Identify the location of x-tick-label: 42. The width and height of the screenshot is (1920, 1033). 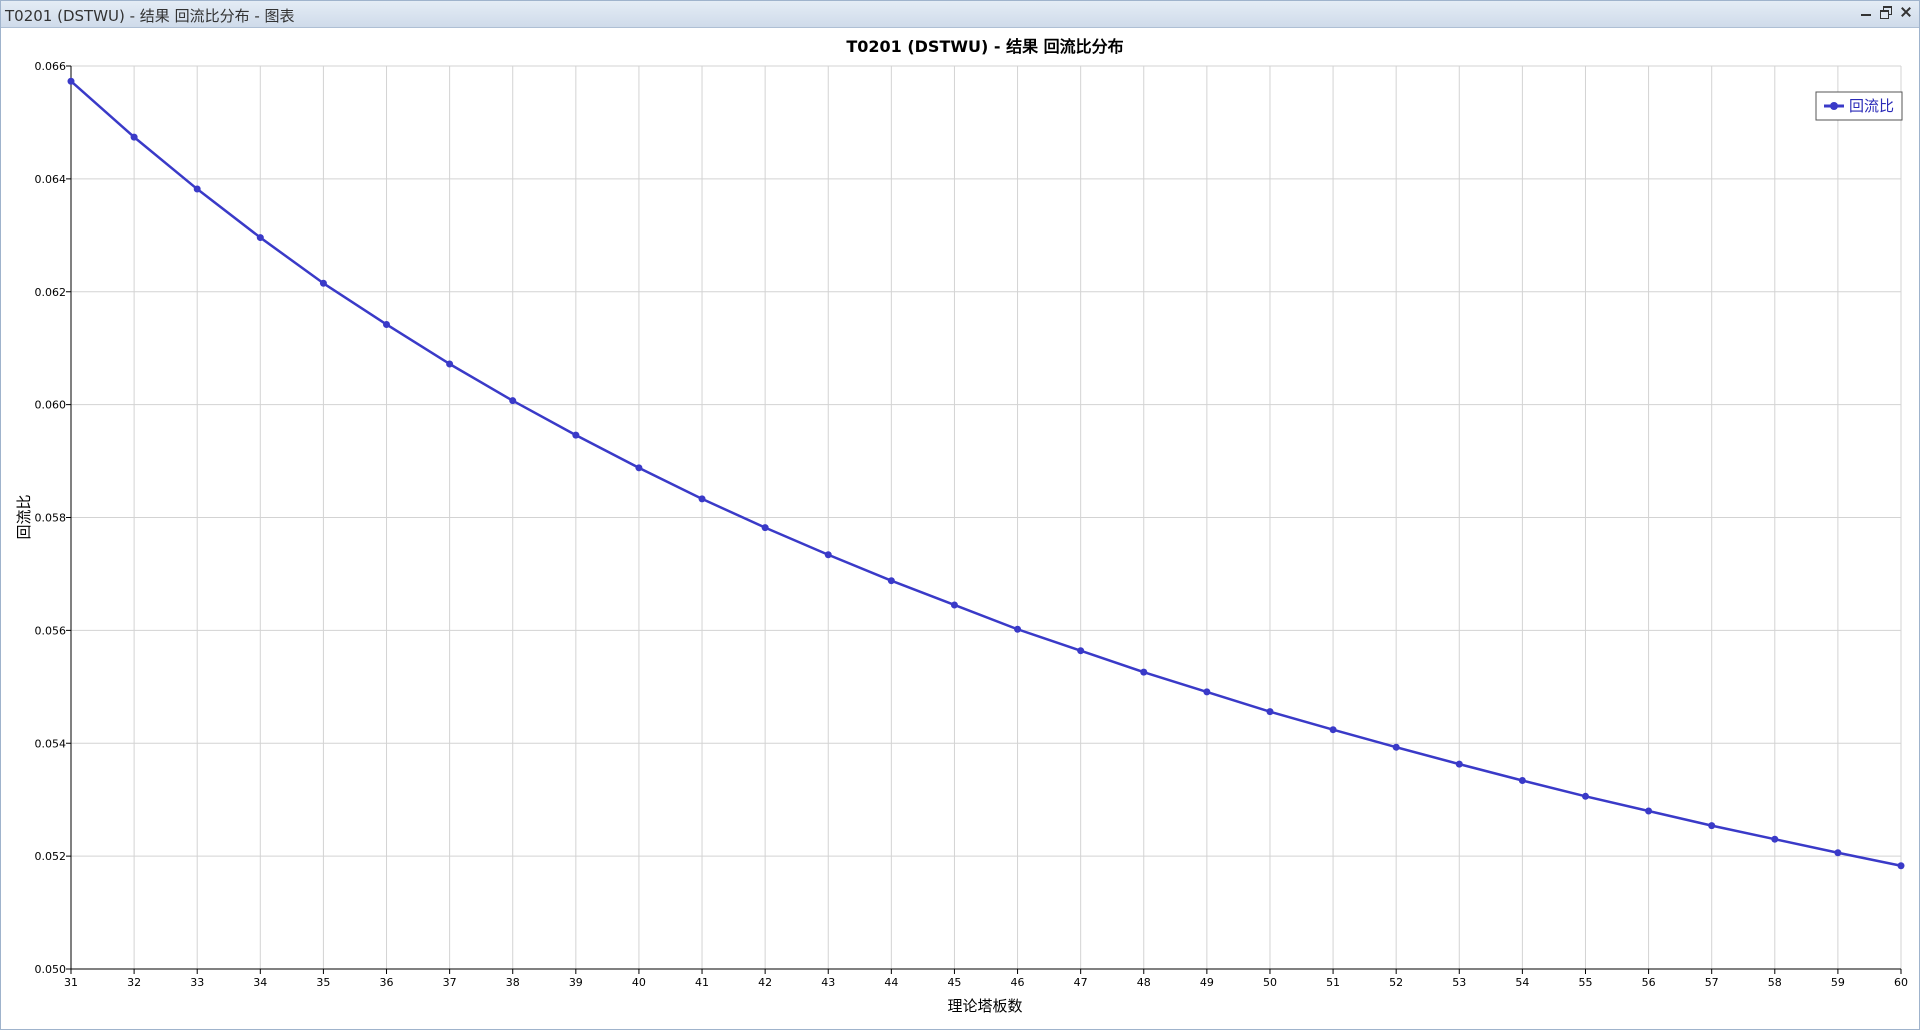
(765, 982).